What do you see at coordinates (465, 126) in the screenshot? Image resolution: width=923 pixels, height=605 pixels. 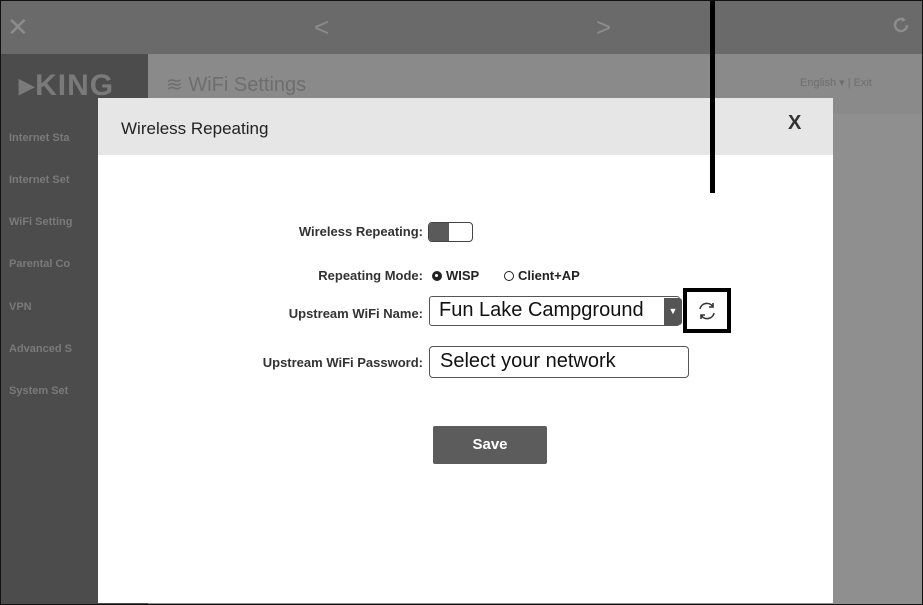 I see `dialog-header: Wireless Repeating X` at bounding box center [465, 126].